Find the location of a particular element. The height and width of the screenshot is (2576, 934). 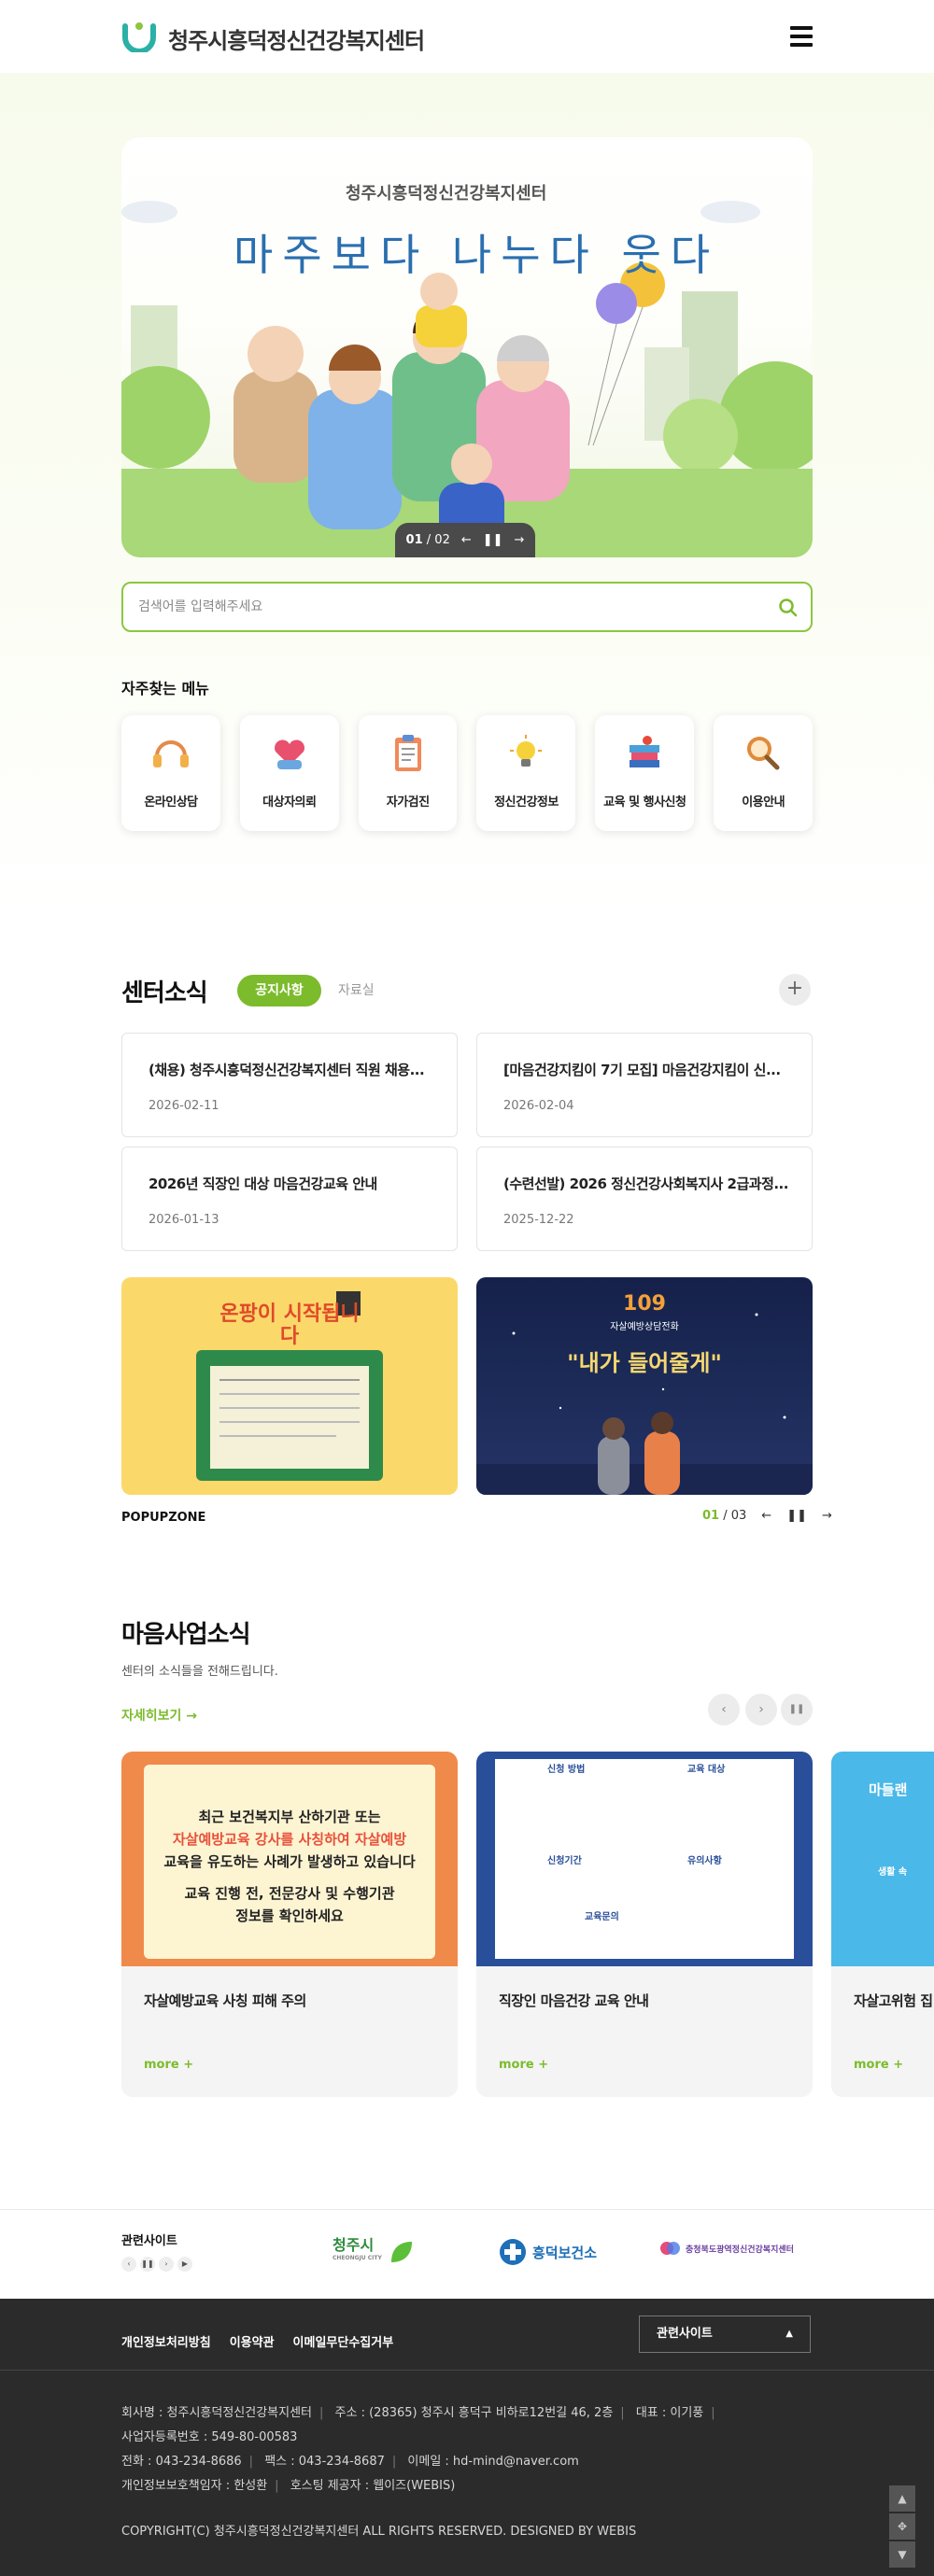

maeum-news-card-title: 자살예방교육 사칭 피해 주의 is located at coordinates (225, 2000).